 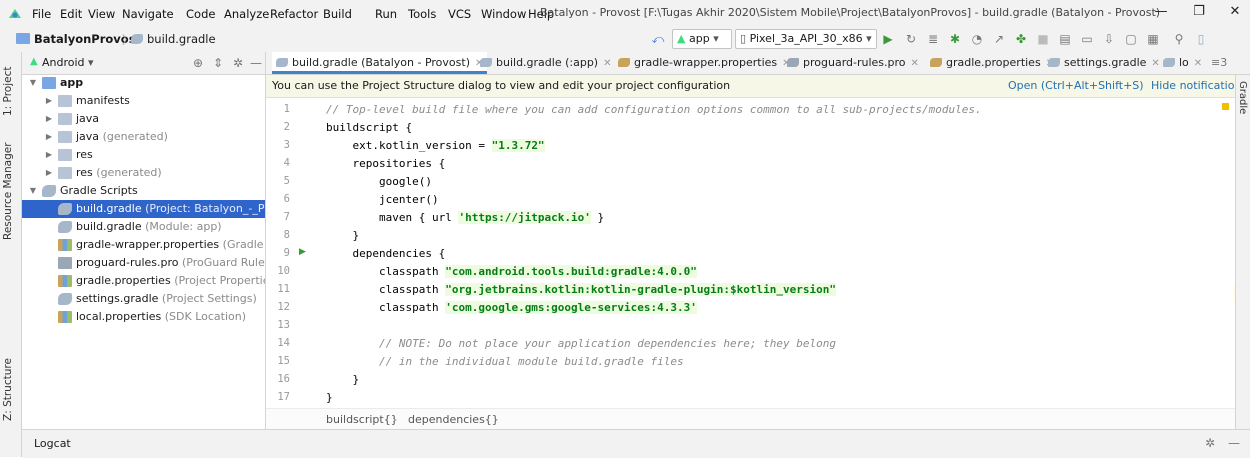 I want to click on sync-icon: ✤, so click(x=1021, y=39).